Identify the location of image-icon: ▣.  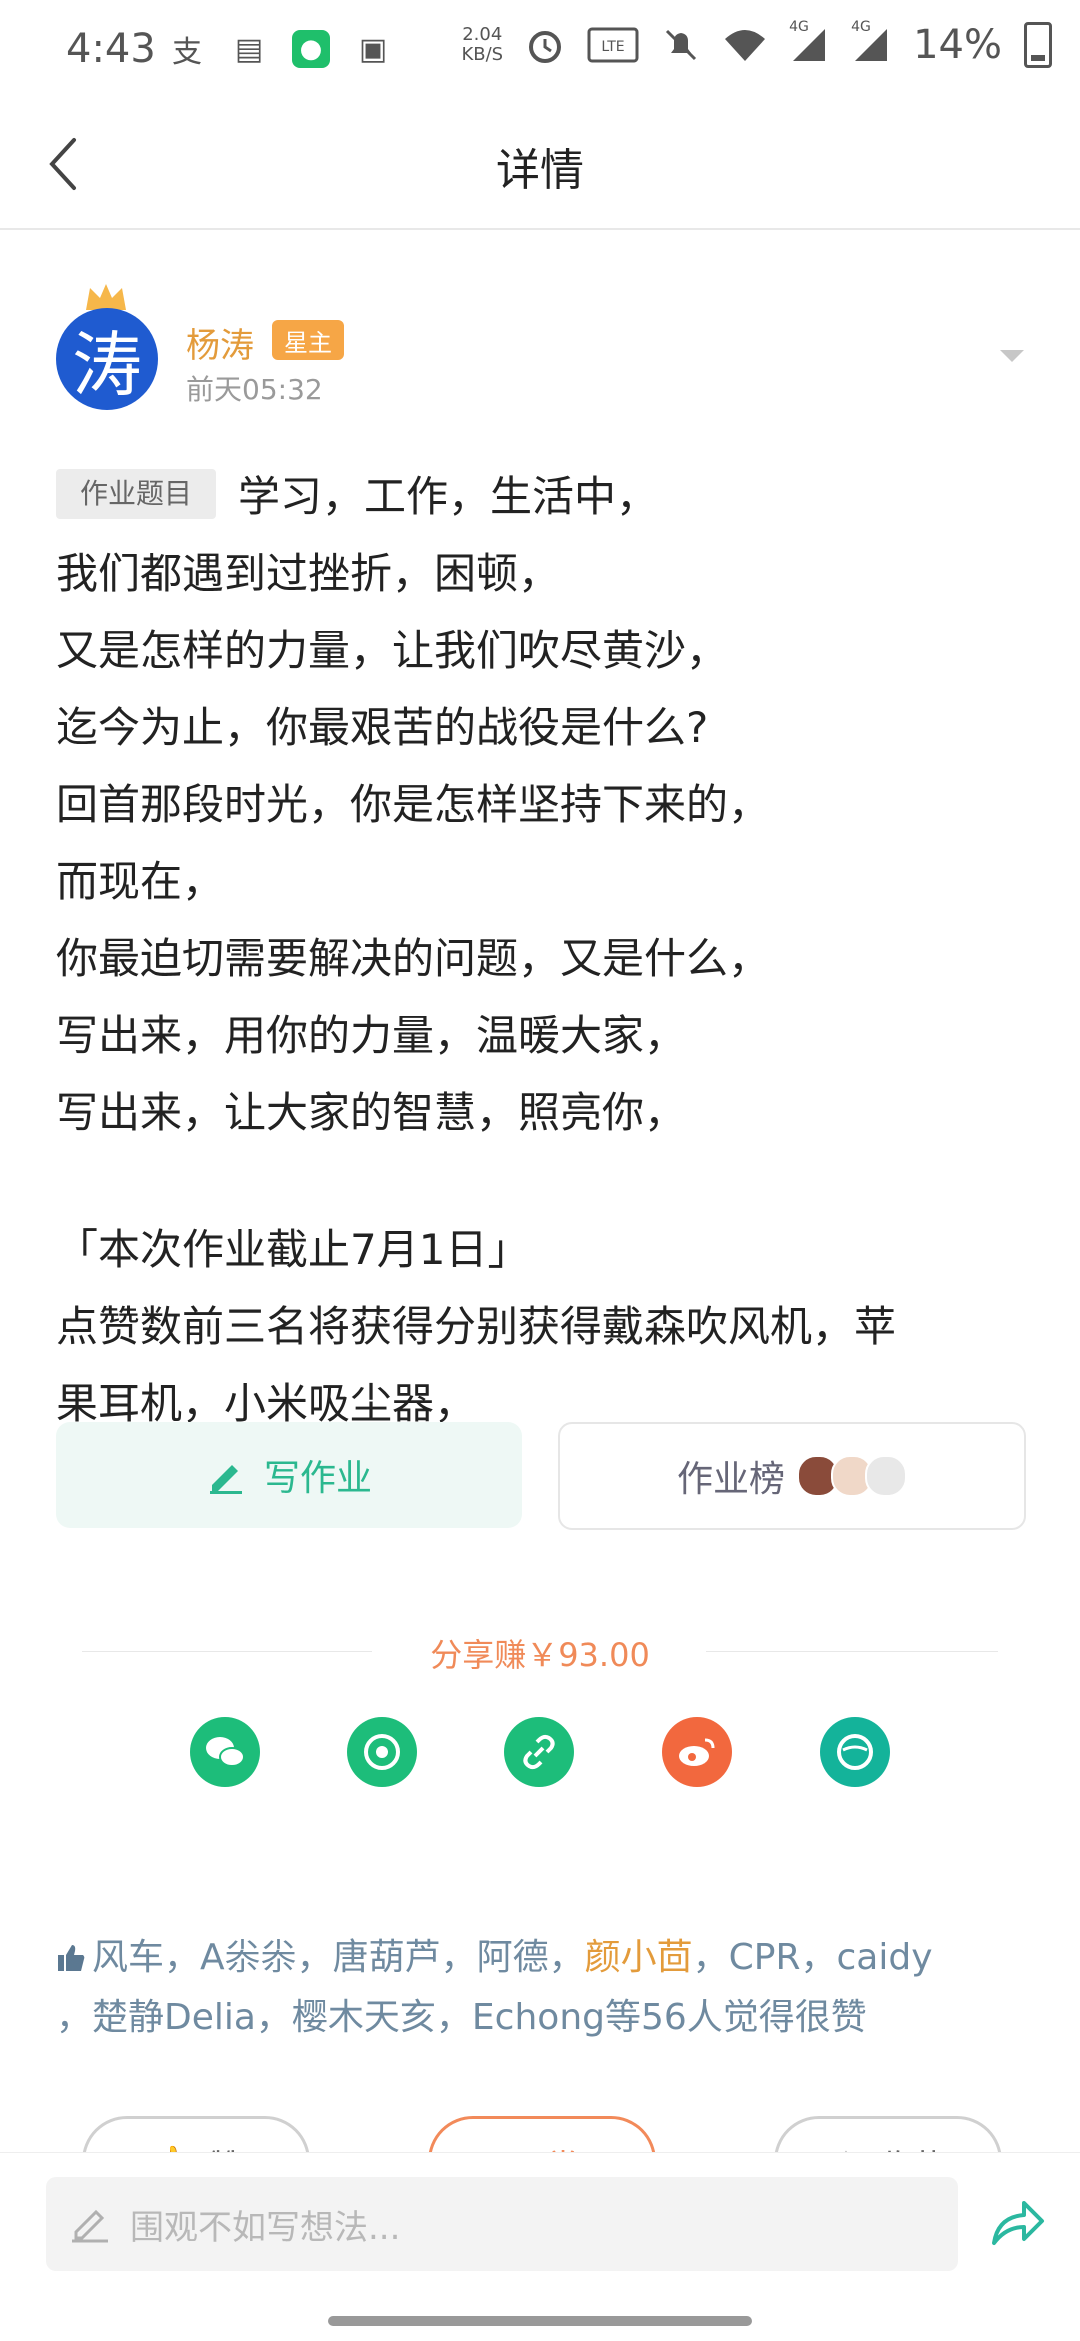
(373, 49).